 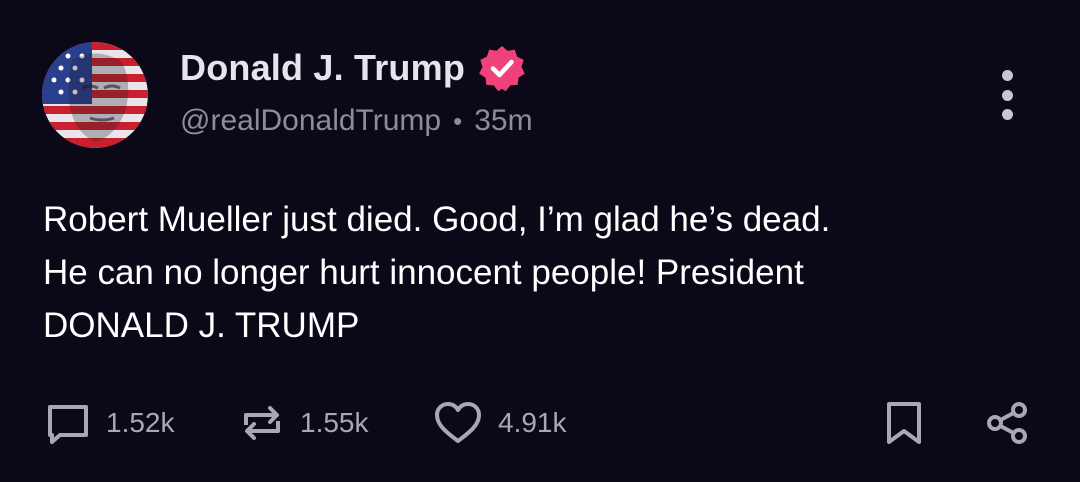 What do you see at coordinates (458, 422) in the screenshot?
I see `heart-icon` at bounding box center [458, 422].